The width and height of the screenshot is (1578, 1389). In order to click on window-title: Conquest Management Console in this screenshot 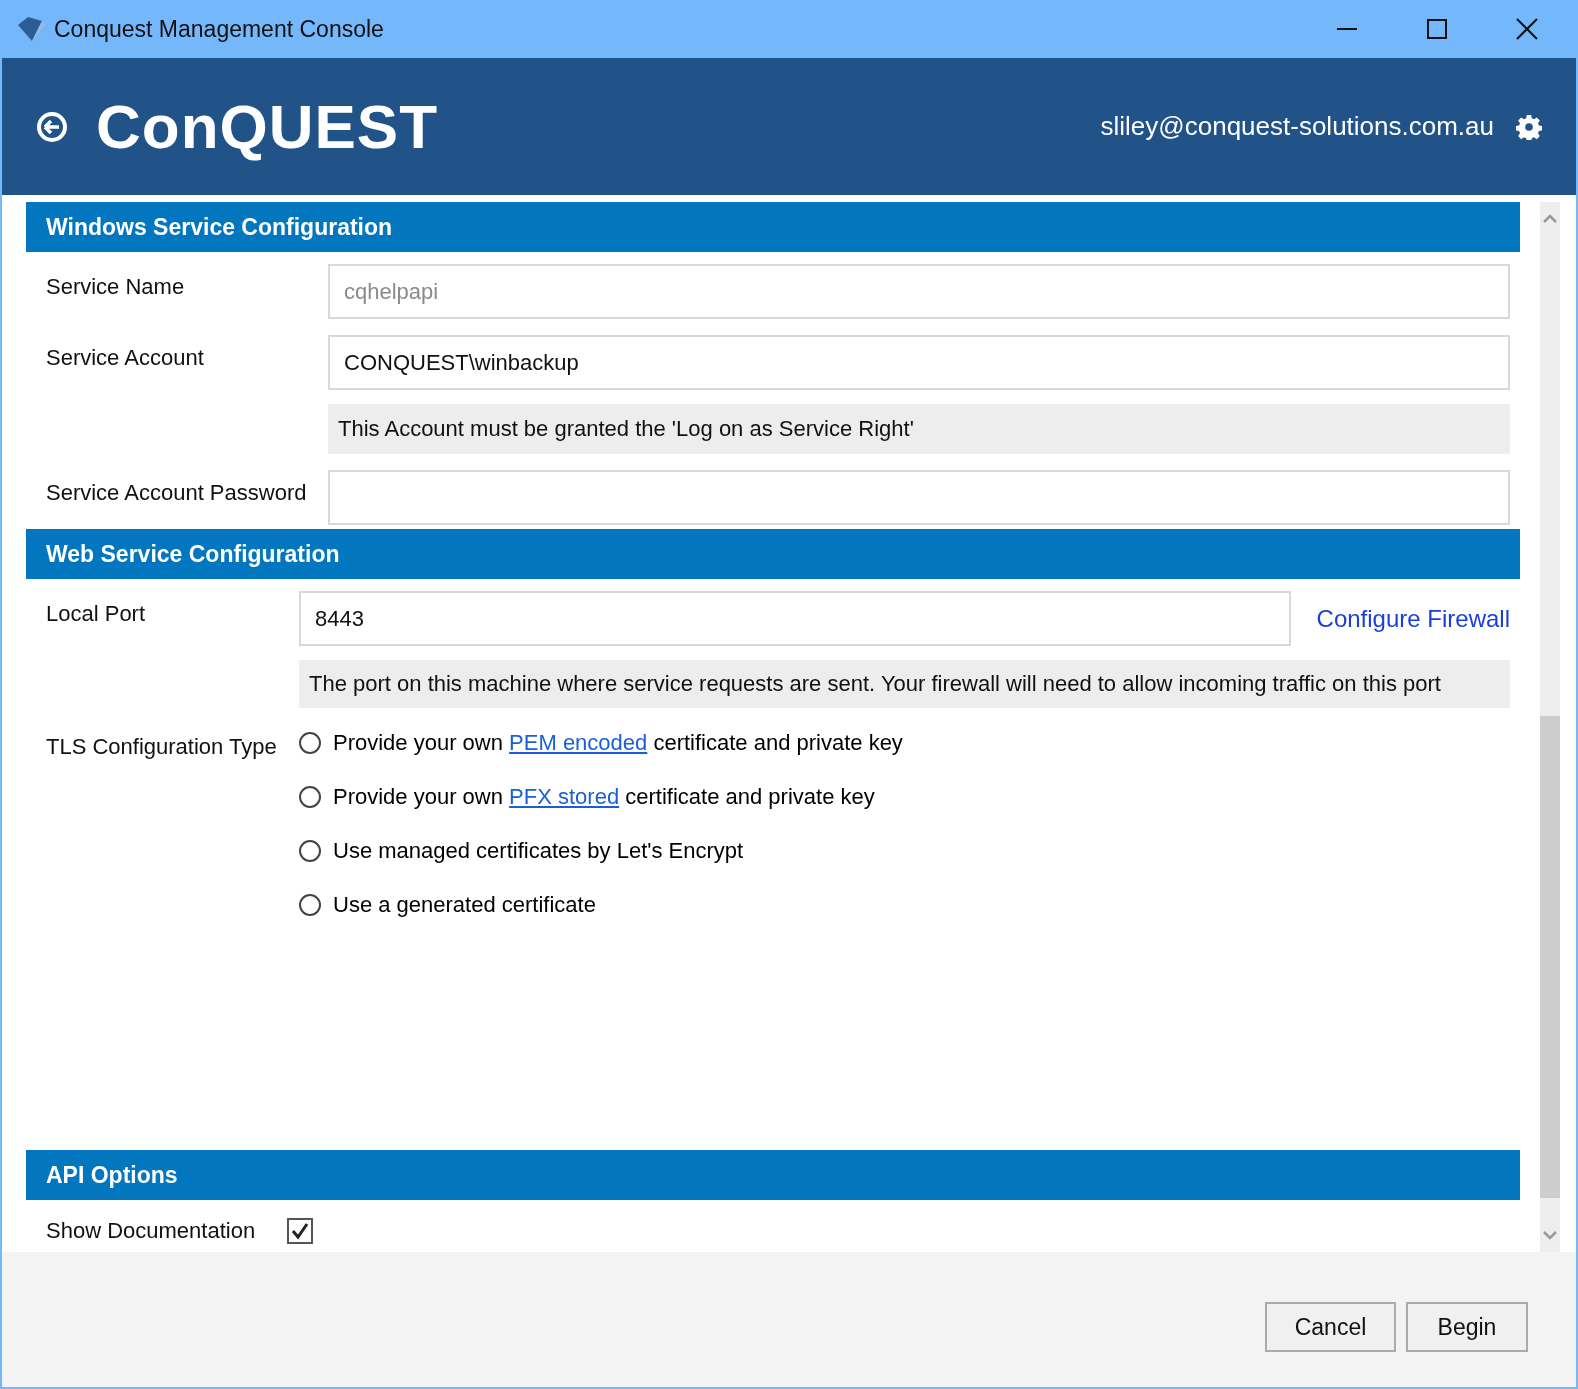, I will do `click(219, 29)`.